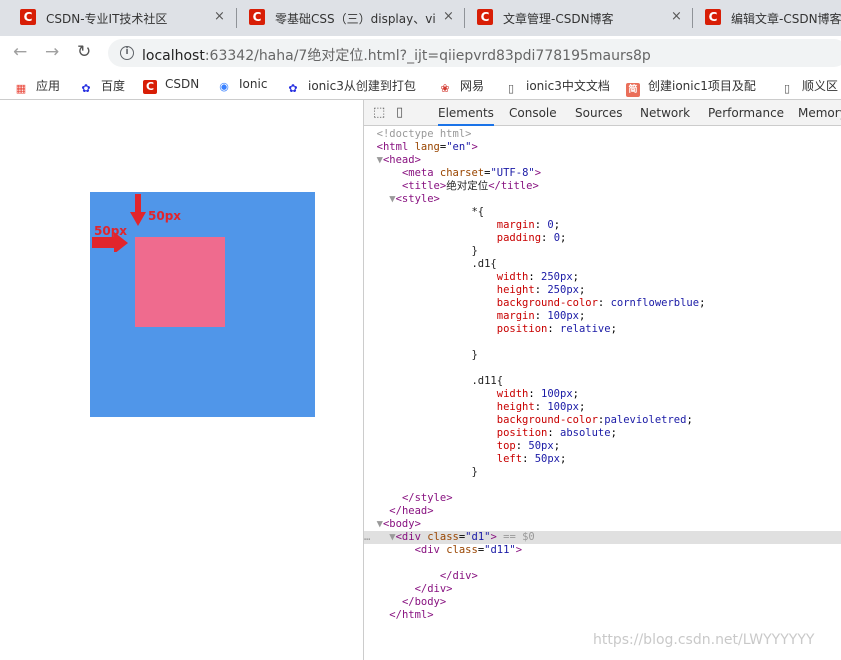 Image resolution: width=841 pixels, height=660 pixels. Describe the element at coordinates (602, 511) in the screenshot. I see `code-line: </head>` at that location.